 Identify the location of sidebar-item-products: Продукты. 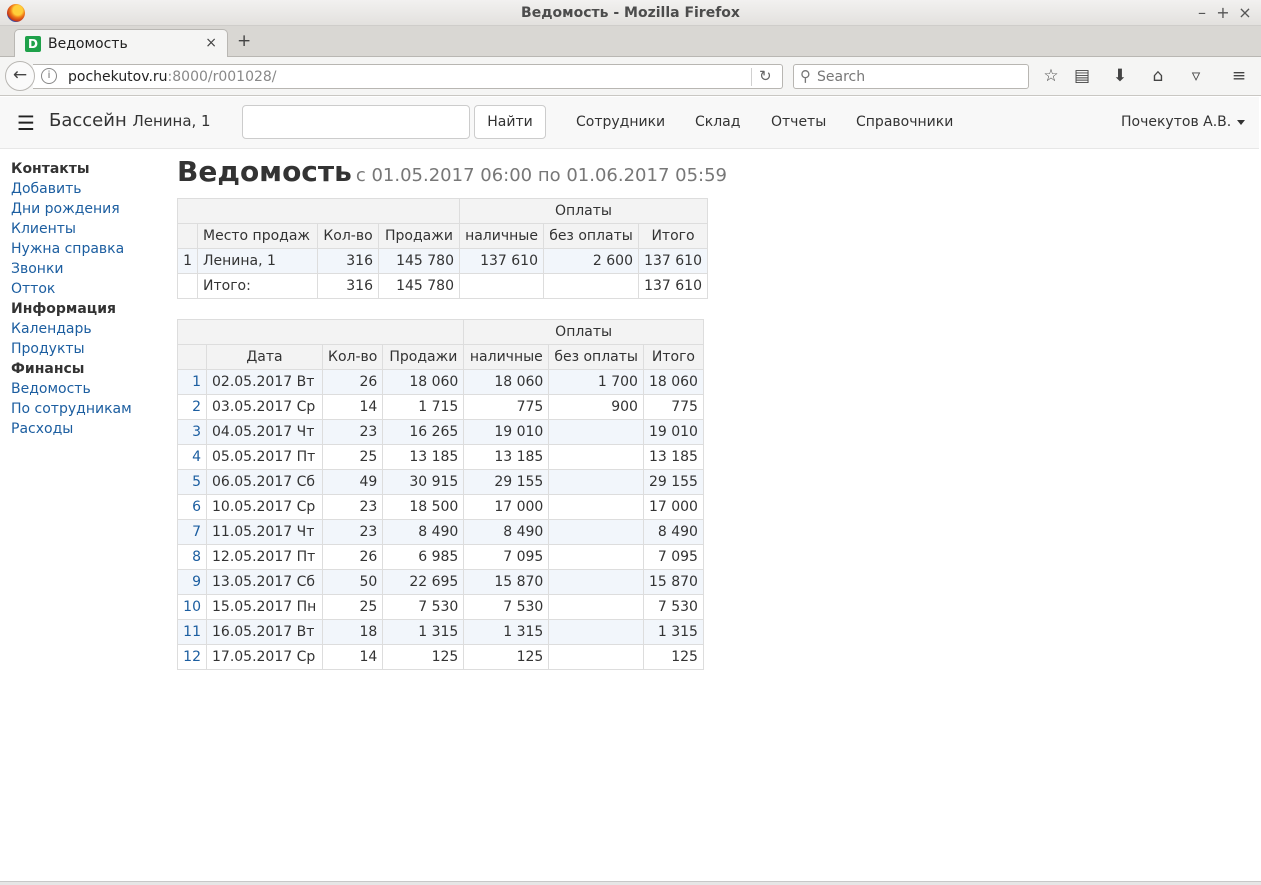
(91, 349).